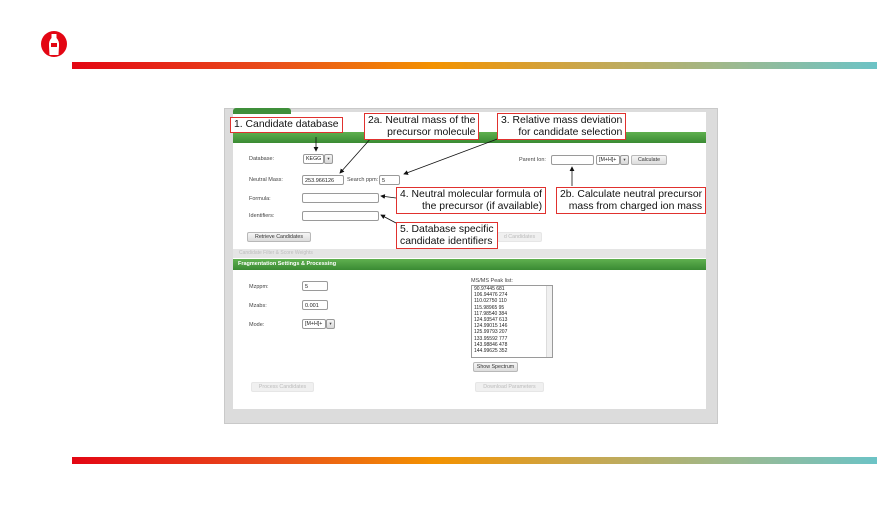  I want to click on callout-2b-line2: mass from charged ion mass, so click(635, 206).